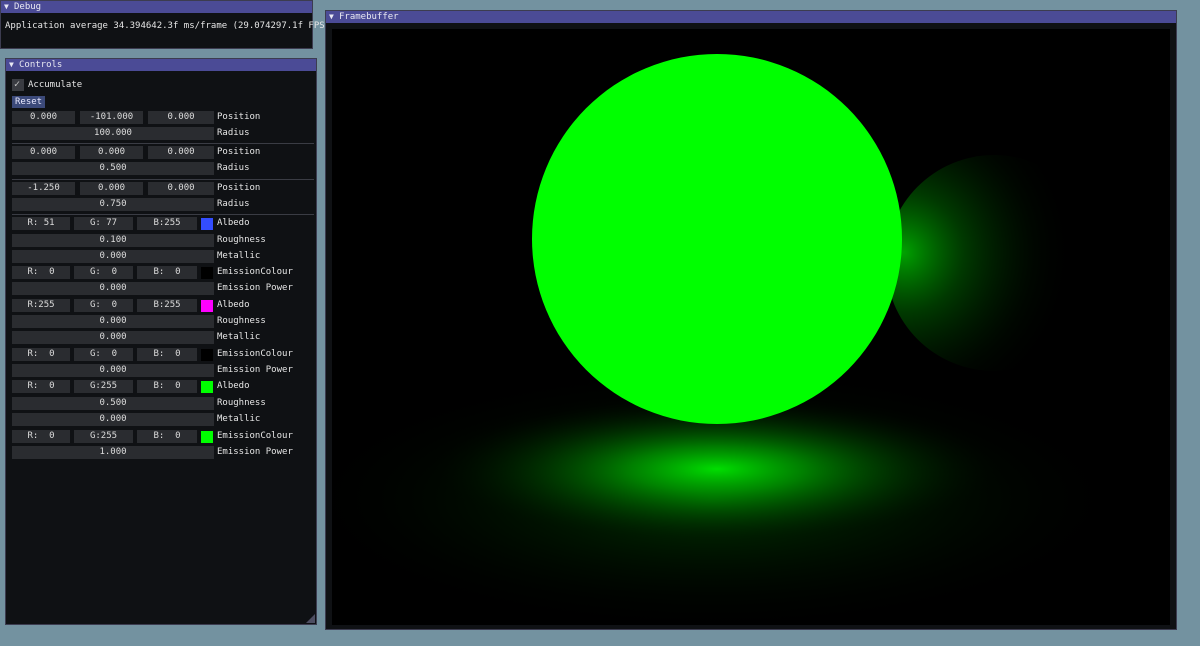 The height and width of the screenshot is (646, 1200). Describe the element at coordinates (41, 305) in the screenshot. I see `material-1-albedo-r: R:255` at that location.